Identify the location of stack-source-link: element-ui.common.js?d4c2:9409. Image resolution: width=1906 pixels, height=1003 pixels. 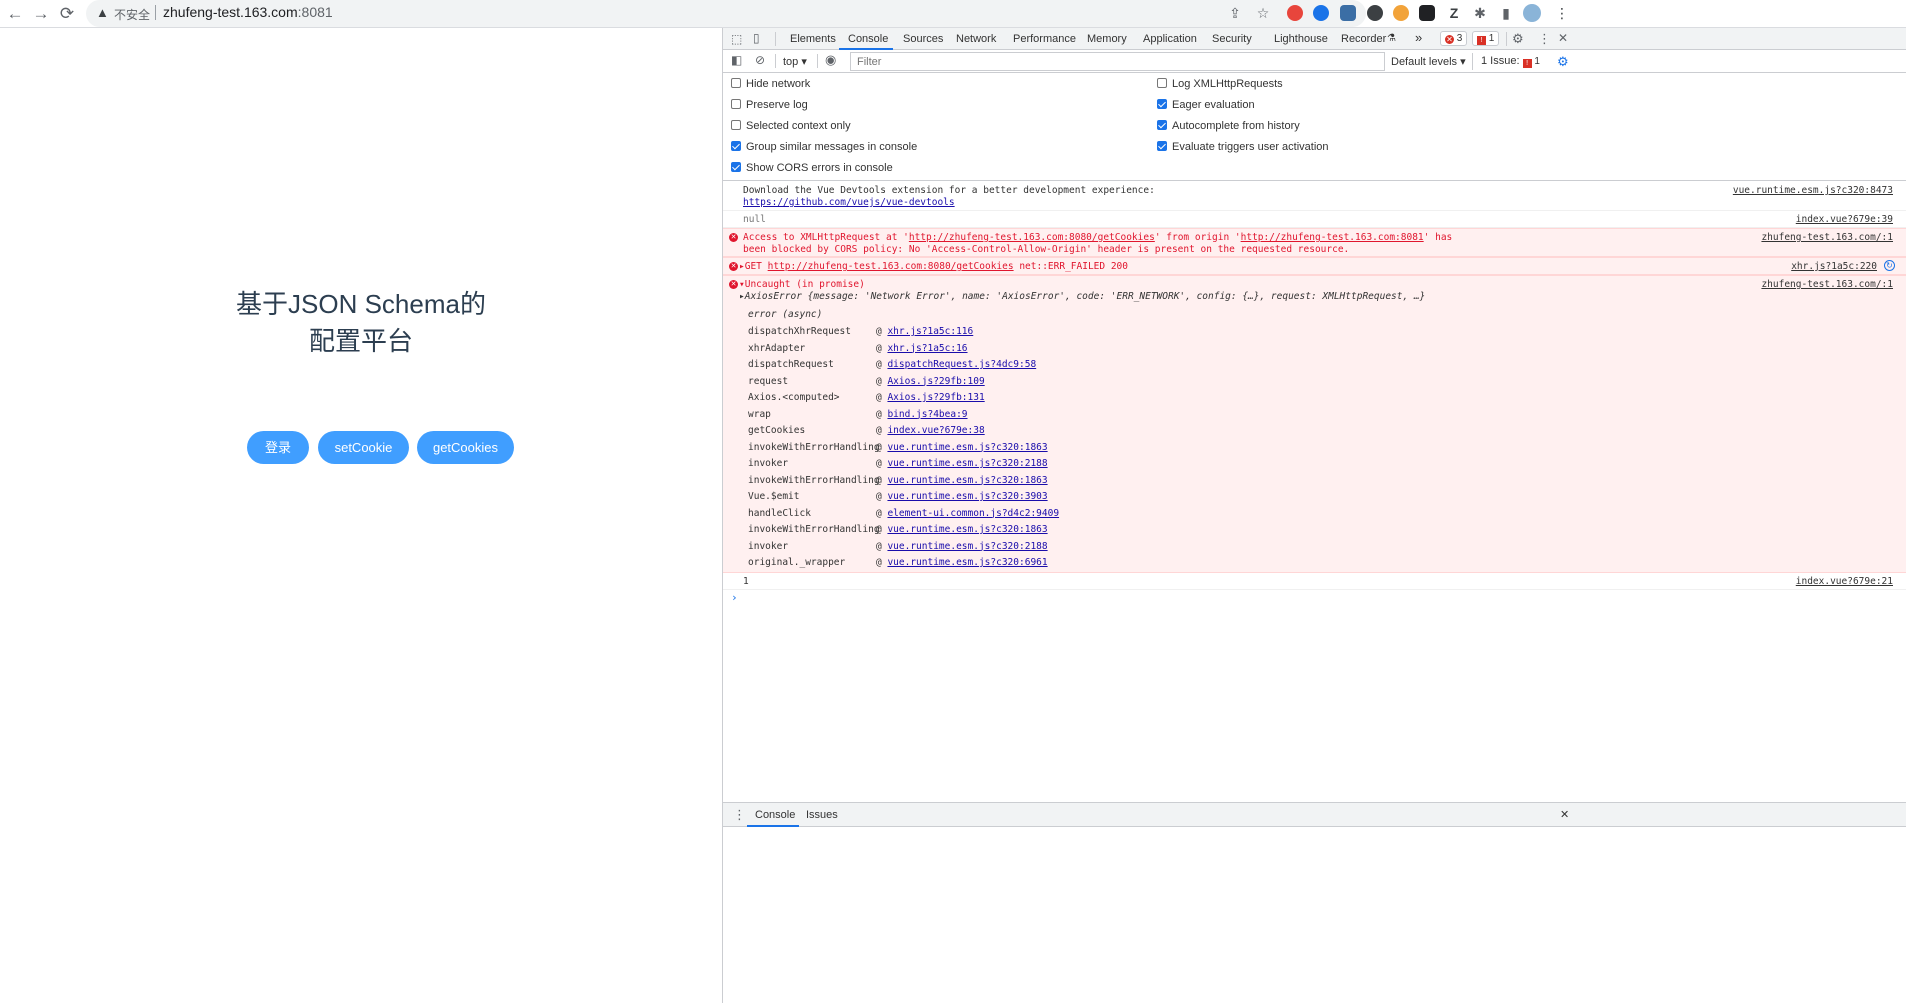
(973, 513).